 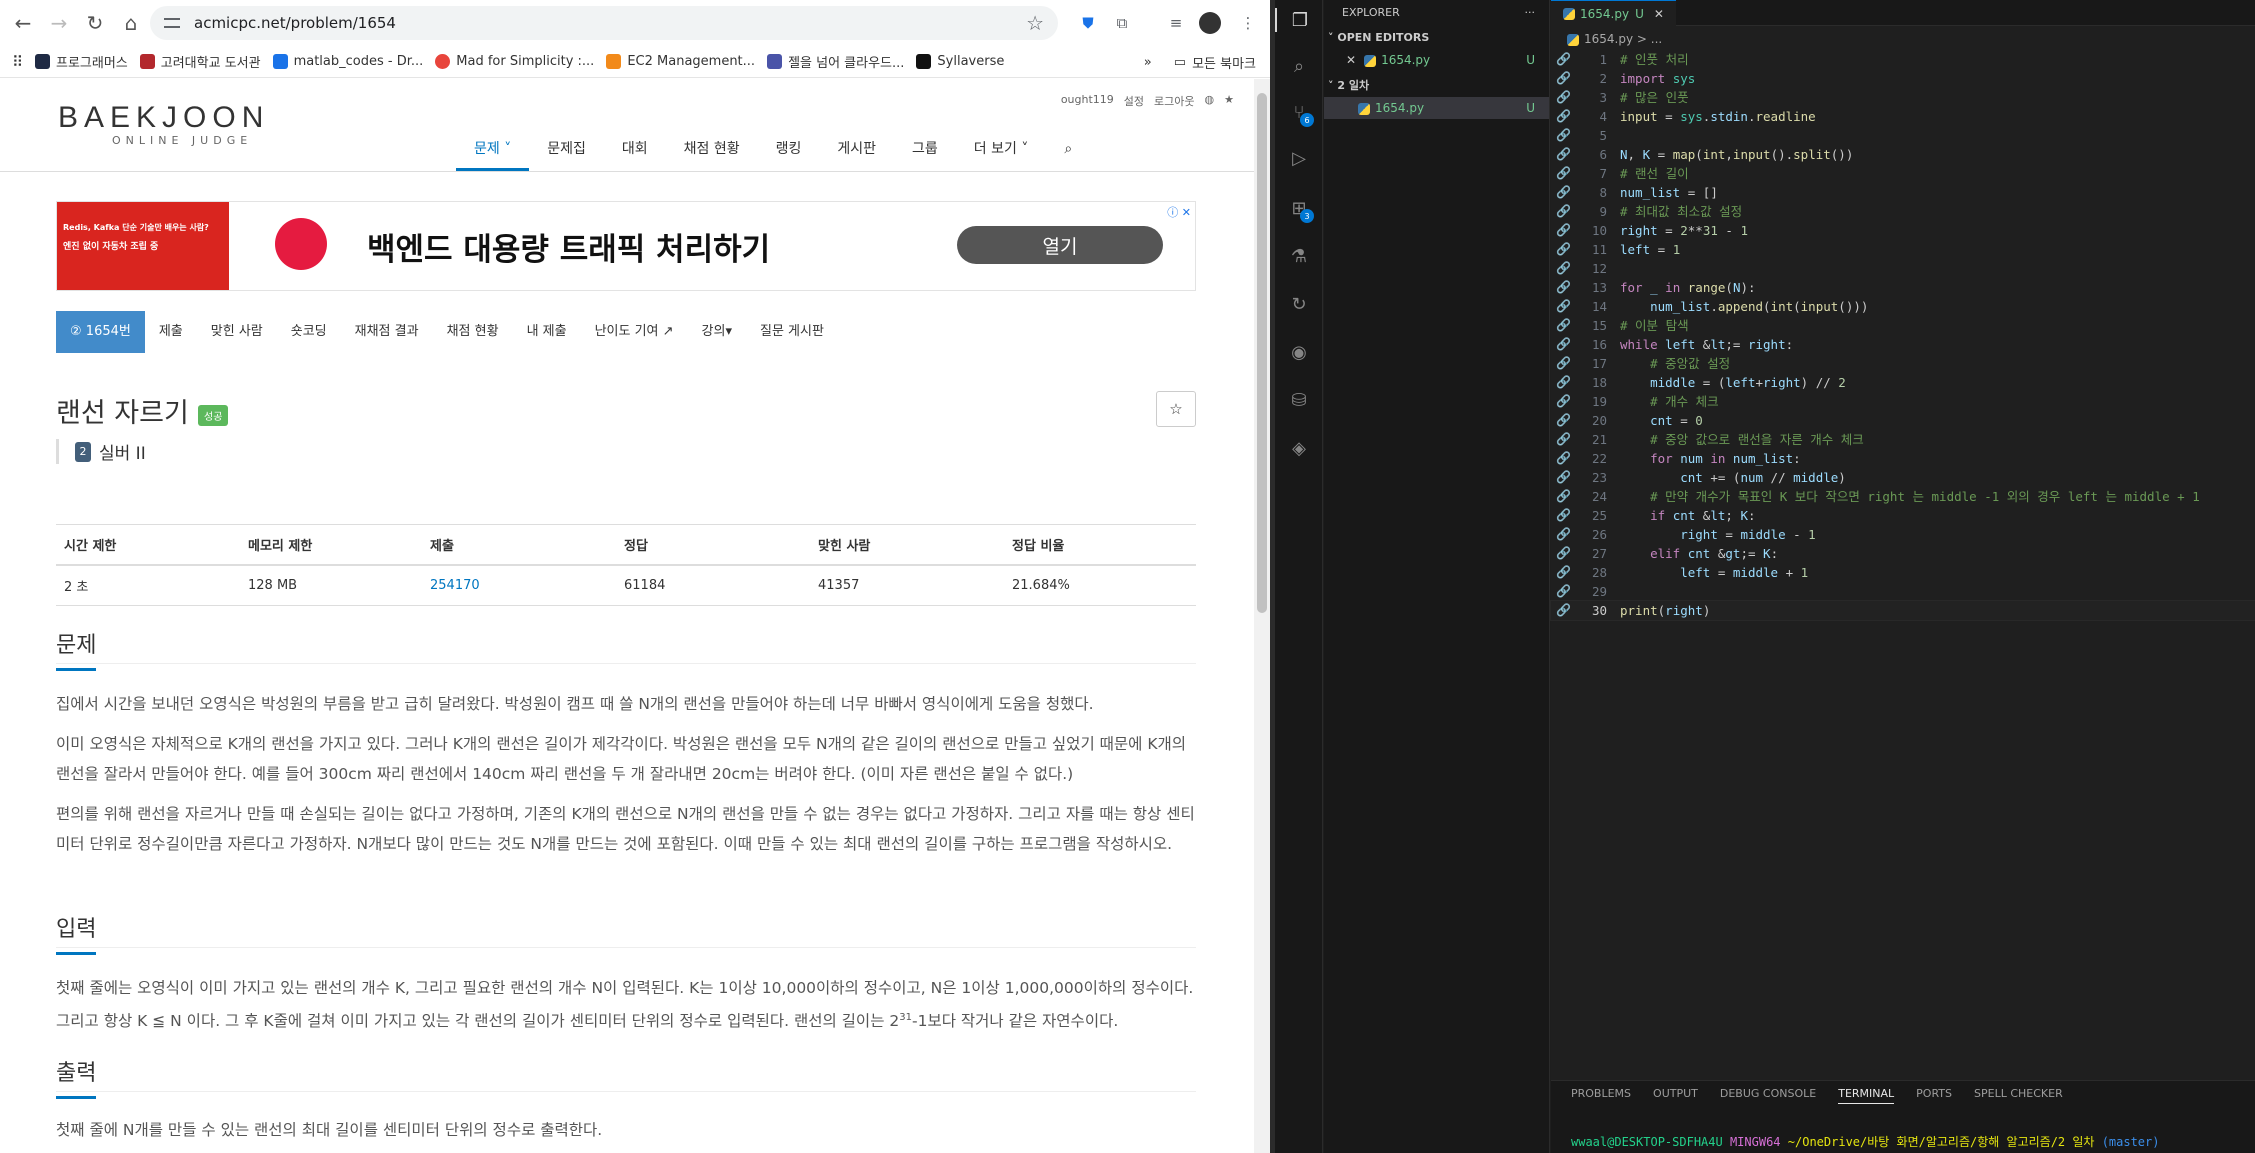 I want to click on layers-icon: ◈, so click(x=1299, y=448).